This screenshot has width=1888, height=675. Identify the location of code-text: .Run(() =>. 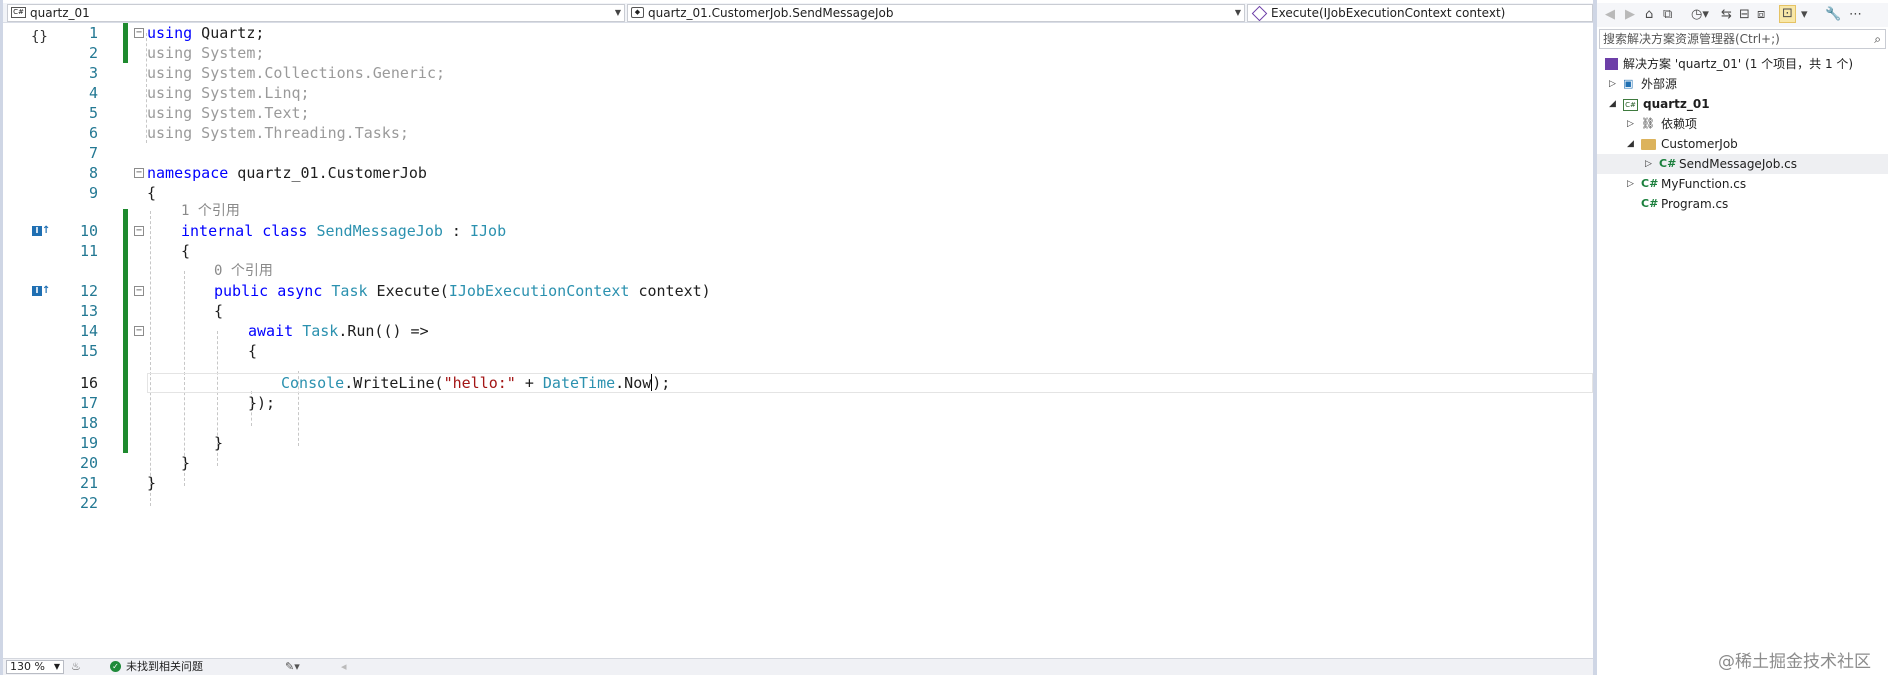
(383, 331).